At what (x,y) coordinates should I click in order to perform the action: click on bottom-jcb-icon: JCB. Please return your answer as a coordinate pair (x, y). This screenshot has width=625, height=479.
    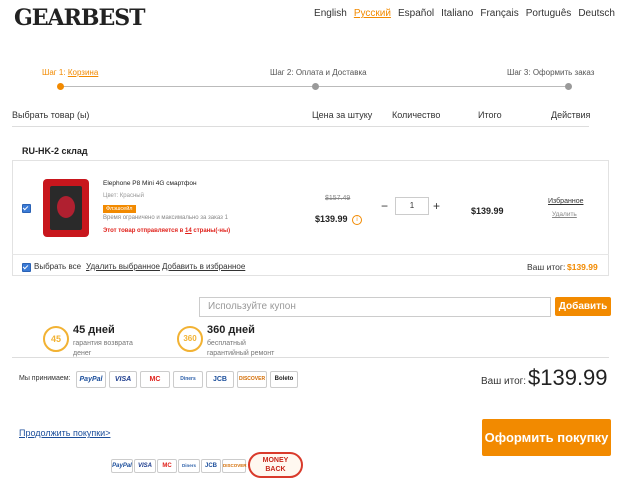
    Looking at the image, I should click on (211, 466).